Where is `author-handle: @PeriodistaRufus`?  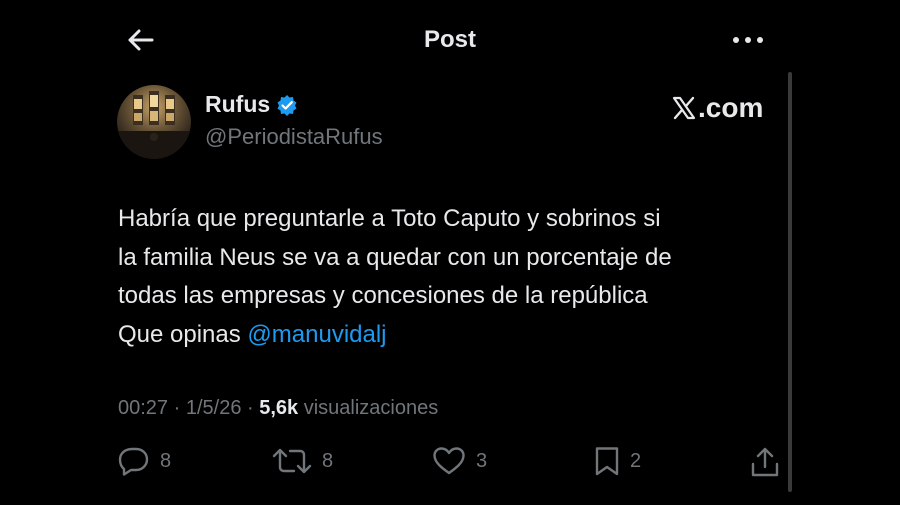 author-handle: @PeriodistaRufus is located at coordinates (294, 137).